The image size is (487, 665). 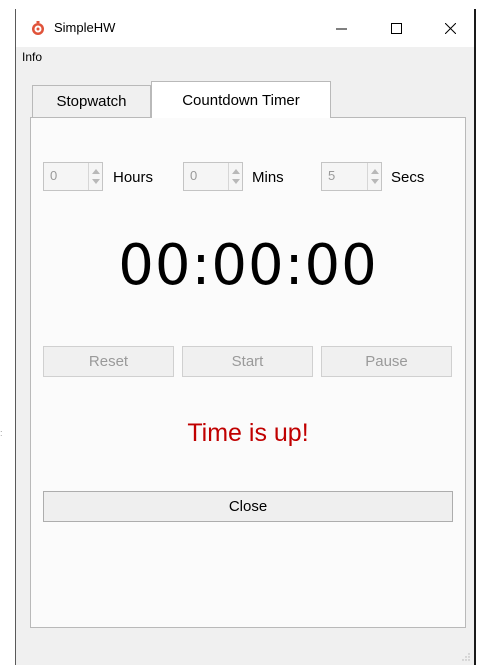 I want to click on hours-spinbox: 0, so click(x=73, y=176).